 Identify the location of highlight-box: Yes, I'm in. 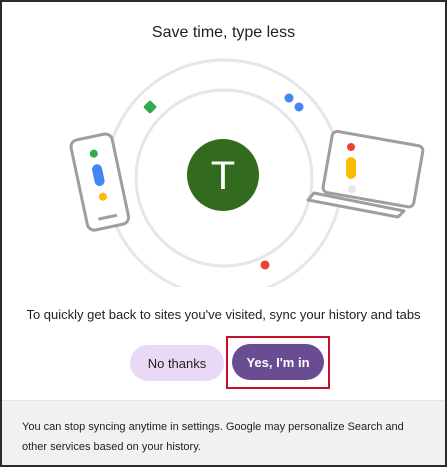
(278, 362).